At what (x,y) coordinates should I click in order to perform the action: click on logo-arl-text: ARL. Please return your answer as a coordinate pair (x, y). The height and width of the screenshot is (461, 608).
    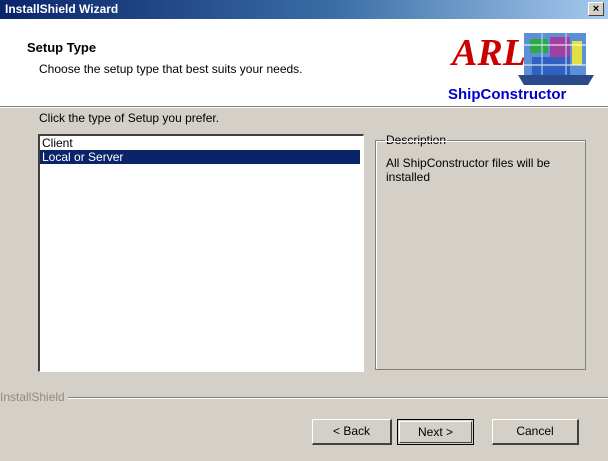
    Looking at the image, I should click on (488, 53).